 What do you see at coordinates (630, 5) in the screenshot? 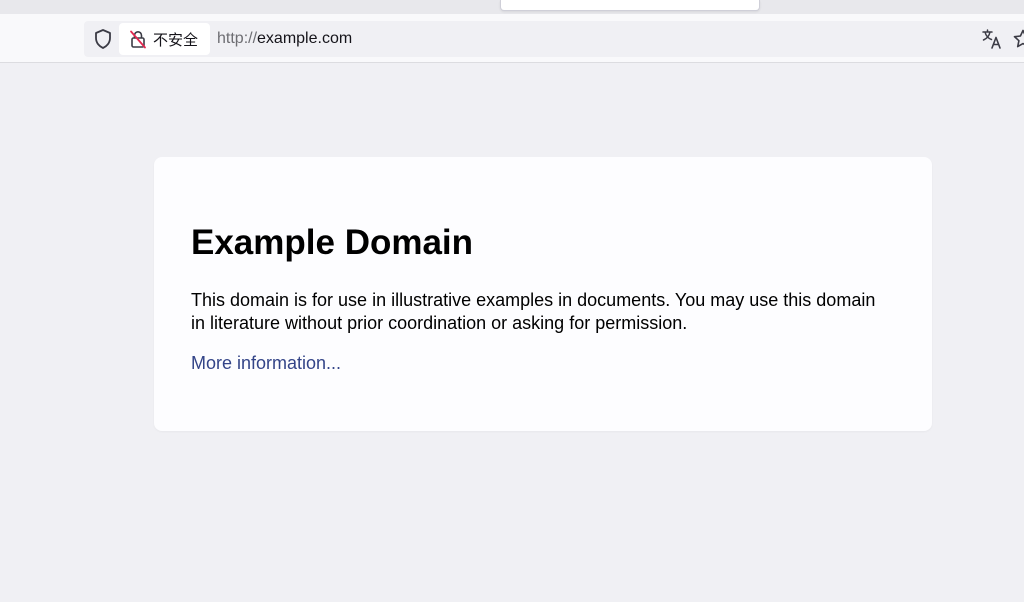
I see `tab-popup-edge` at bounding box center [630, 5].